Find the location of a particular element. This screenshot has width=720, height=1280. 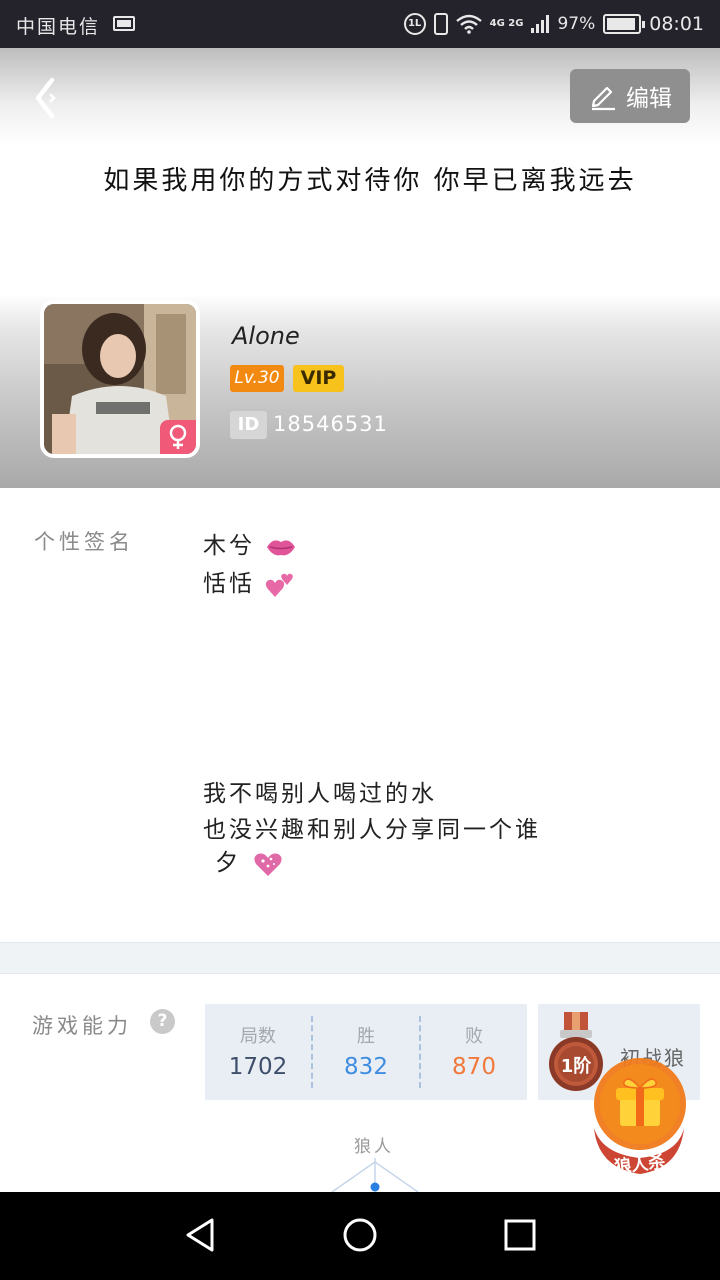

stat-total: 局数 1702 is located at coordinates (258, 1052).